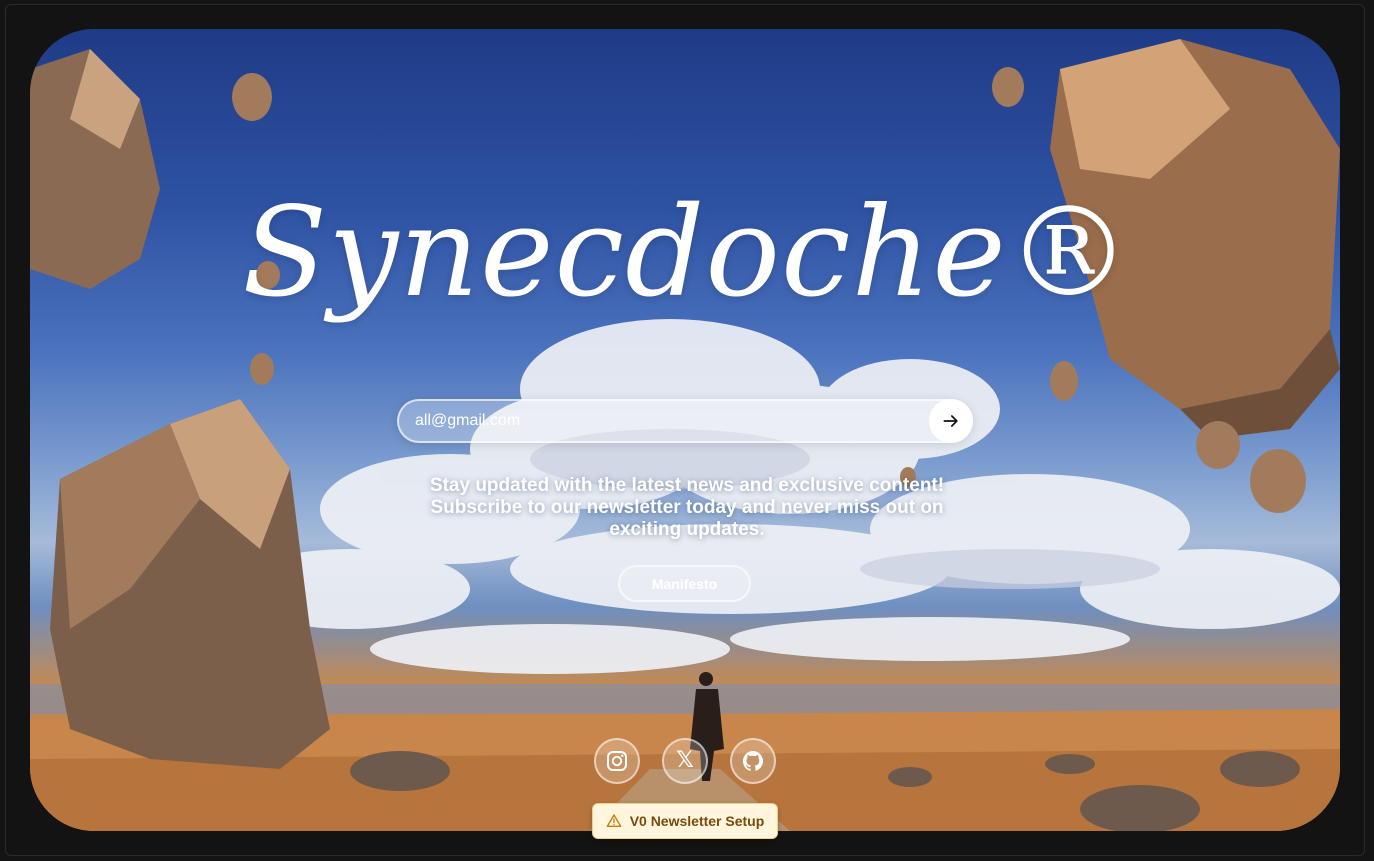  I want to click on manifesto-button: Manifesto, so click(684, 583).